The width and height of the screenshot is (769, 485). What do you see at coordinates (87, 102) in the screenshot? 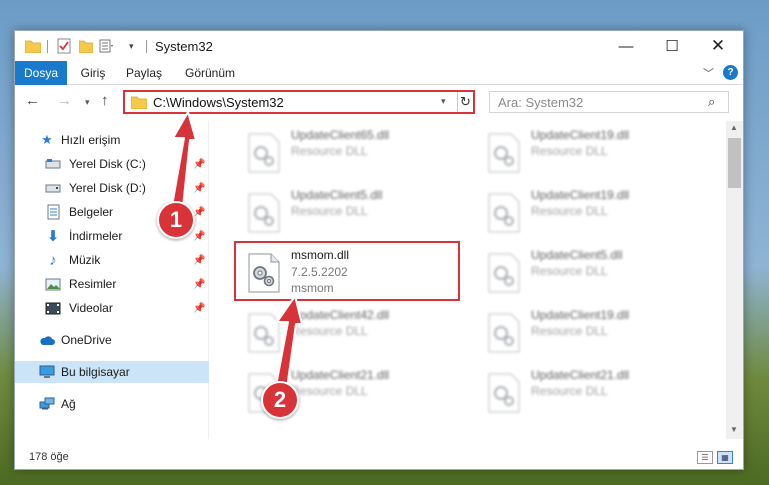
I see `recent-locations-icon: ▾` at bounding box center [87, 102].